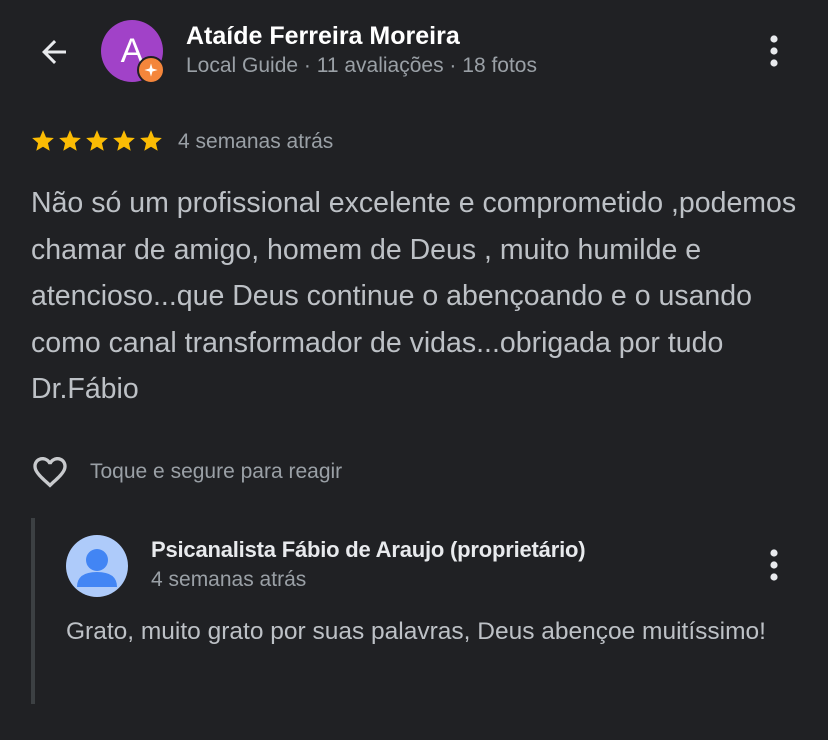  I want to click on arrow-left-icon, so click(54, 52).